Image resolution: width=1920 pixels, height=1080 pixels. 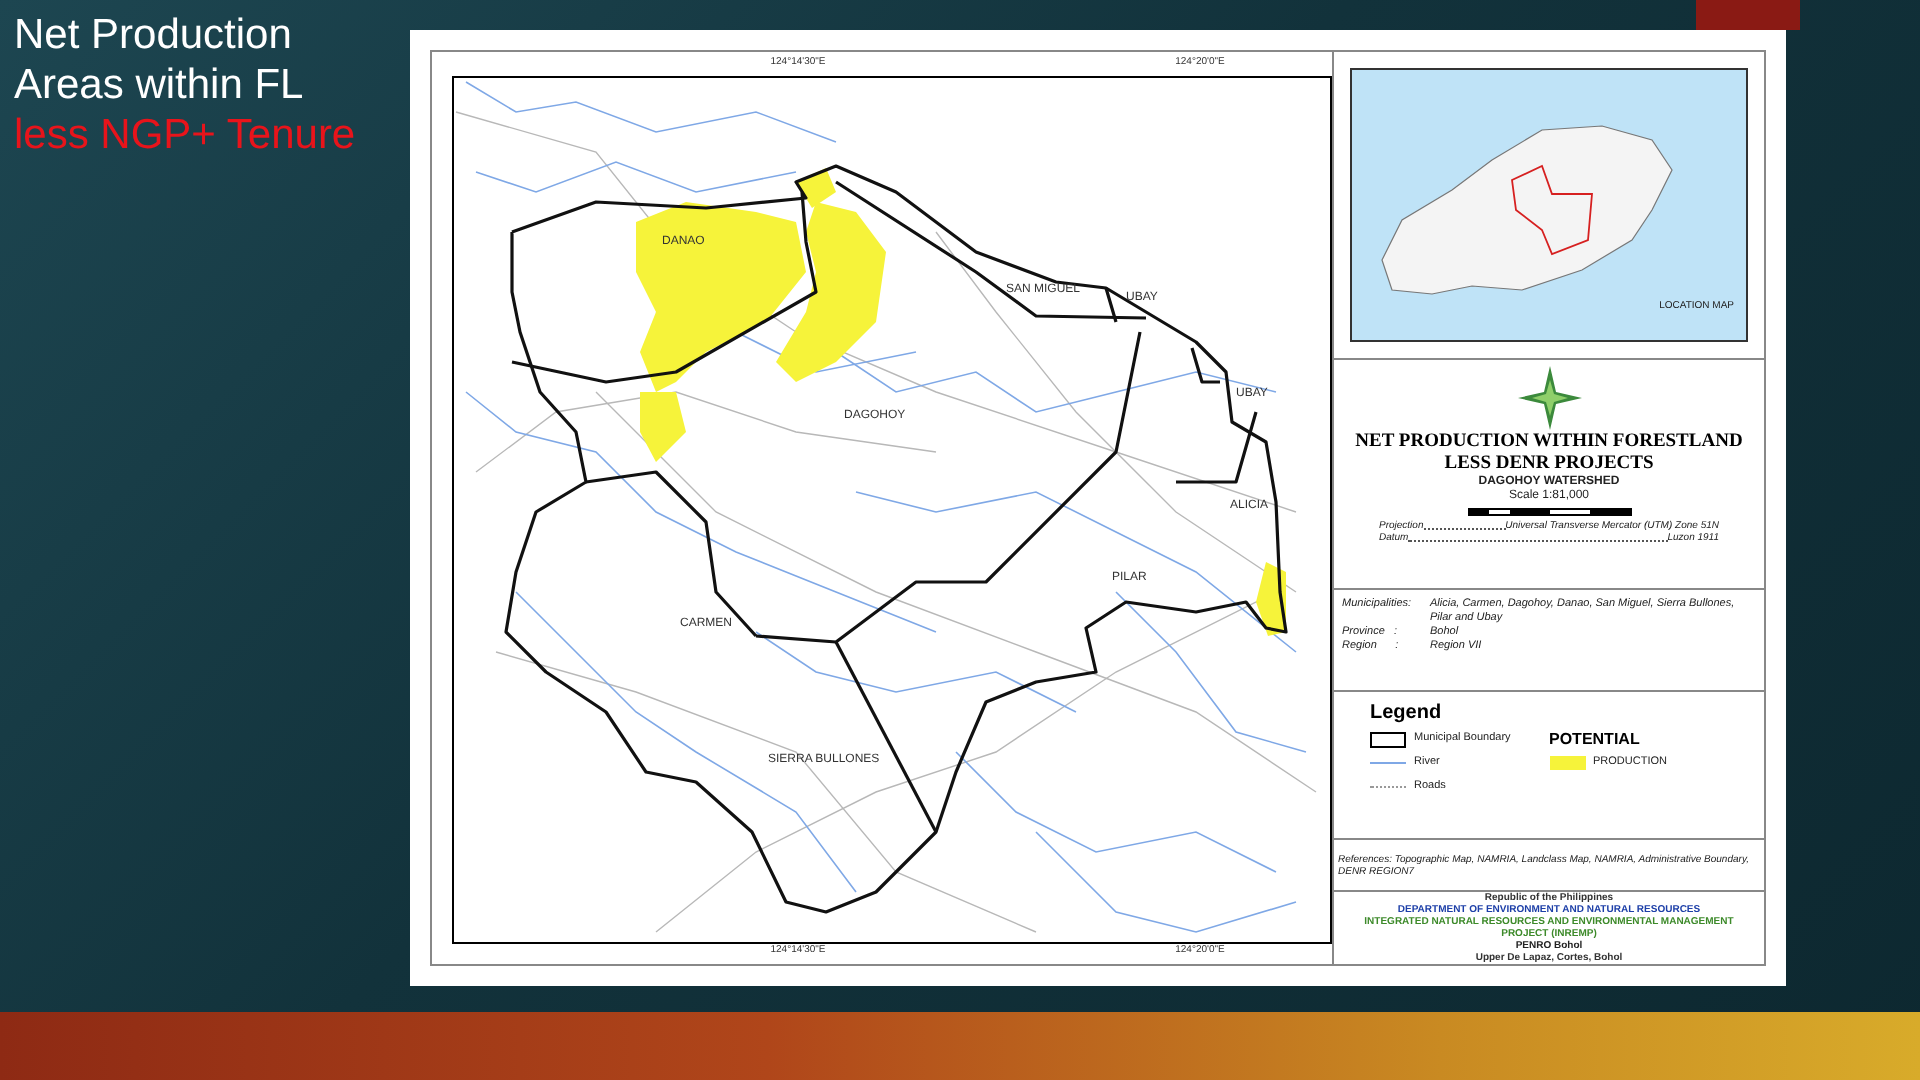 What do you see at coordinates (1407, 714) in the screenshot?
I see `legend-title: Legend` at bounding box center [1407, 714].